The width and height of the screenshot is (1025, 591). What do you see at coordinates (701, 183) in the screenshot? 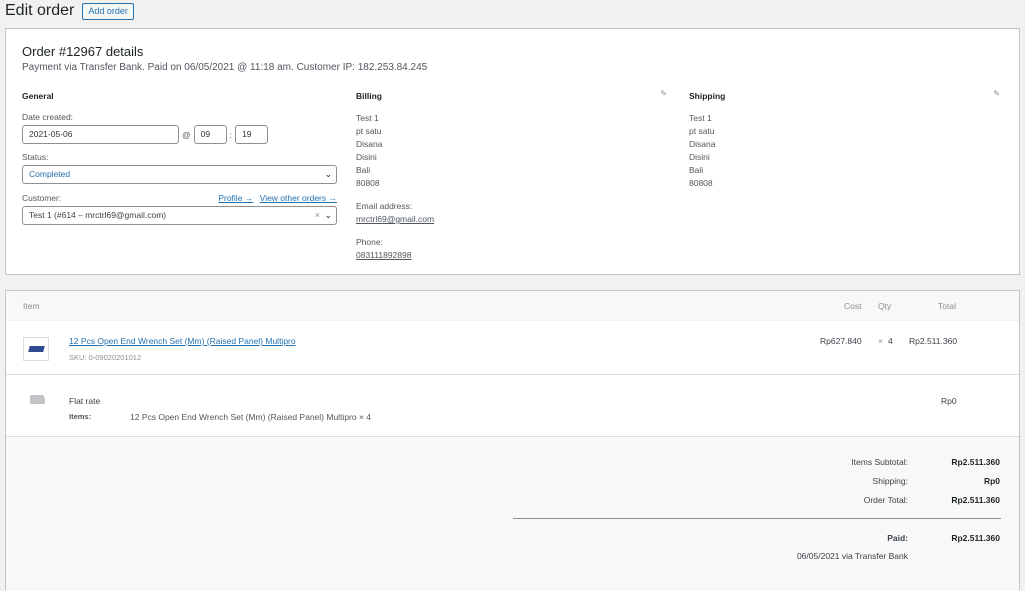
I see `shipping-address-line: 80808` at bounding box center [701, 183].